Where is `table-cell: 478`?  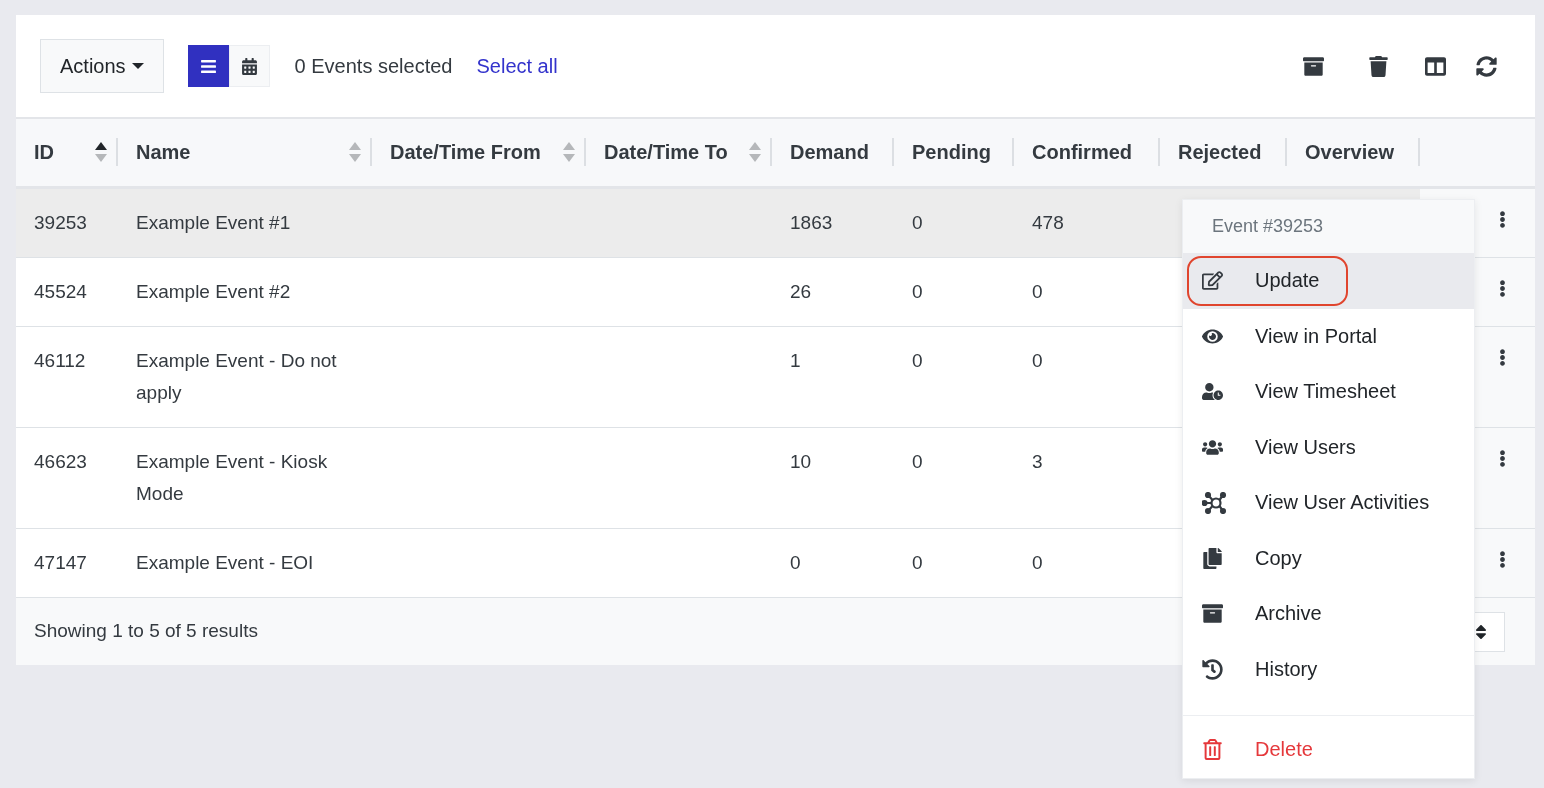 table-cell: 478 is located at coordinates (1048, 222).